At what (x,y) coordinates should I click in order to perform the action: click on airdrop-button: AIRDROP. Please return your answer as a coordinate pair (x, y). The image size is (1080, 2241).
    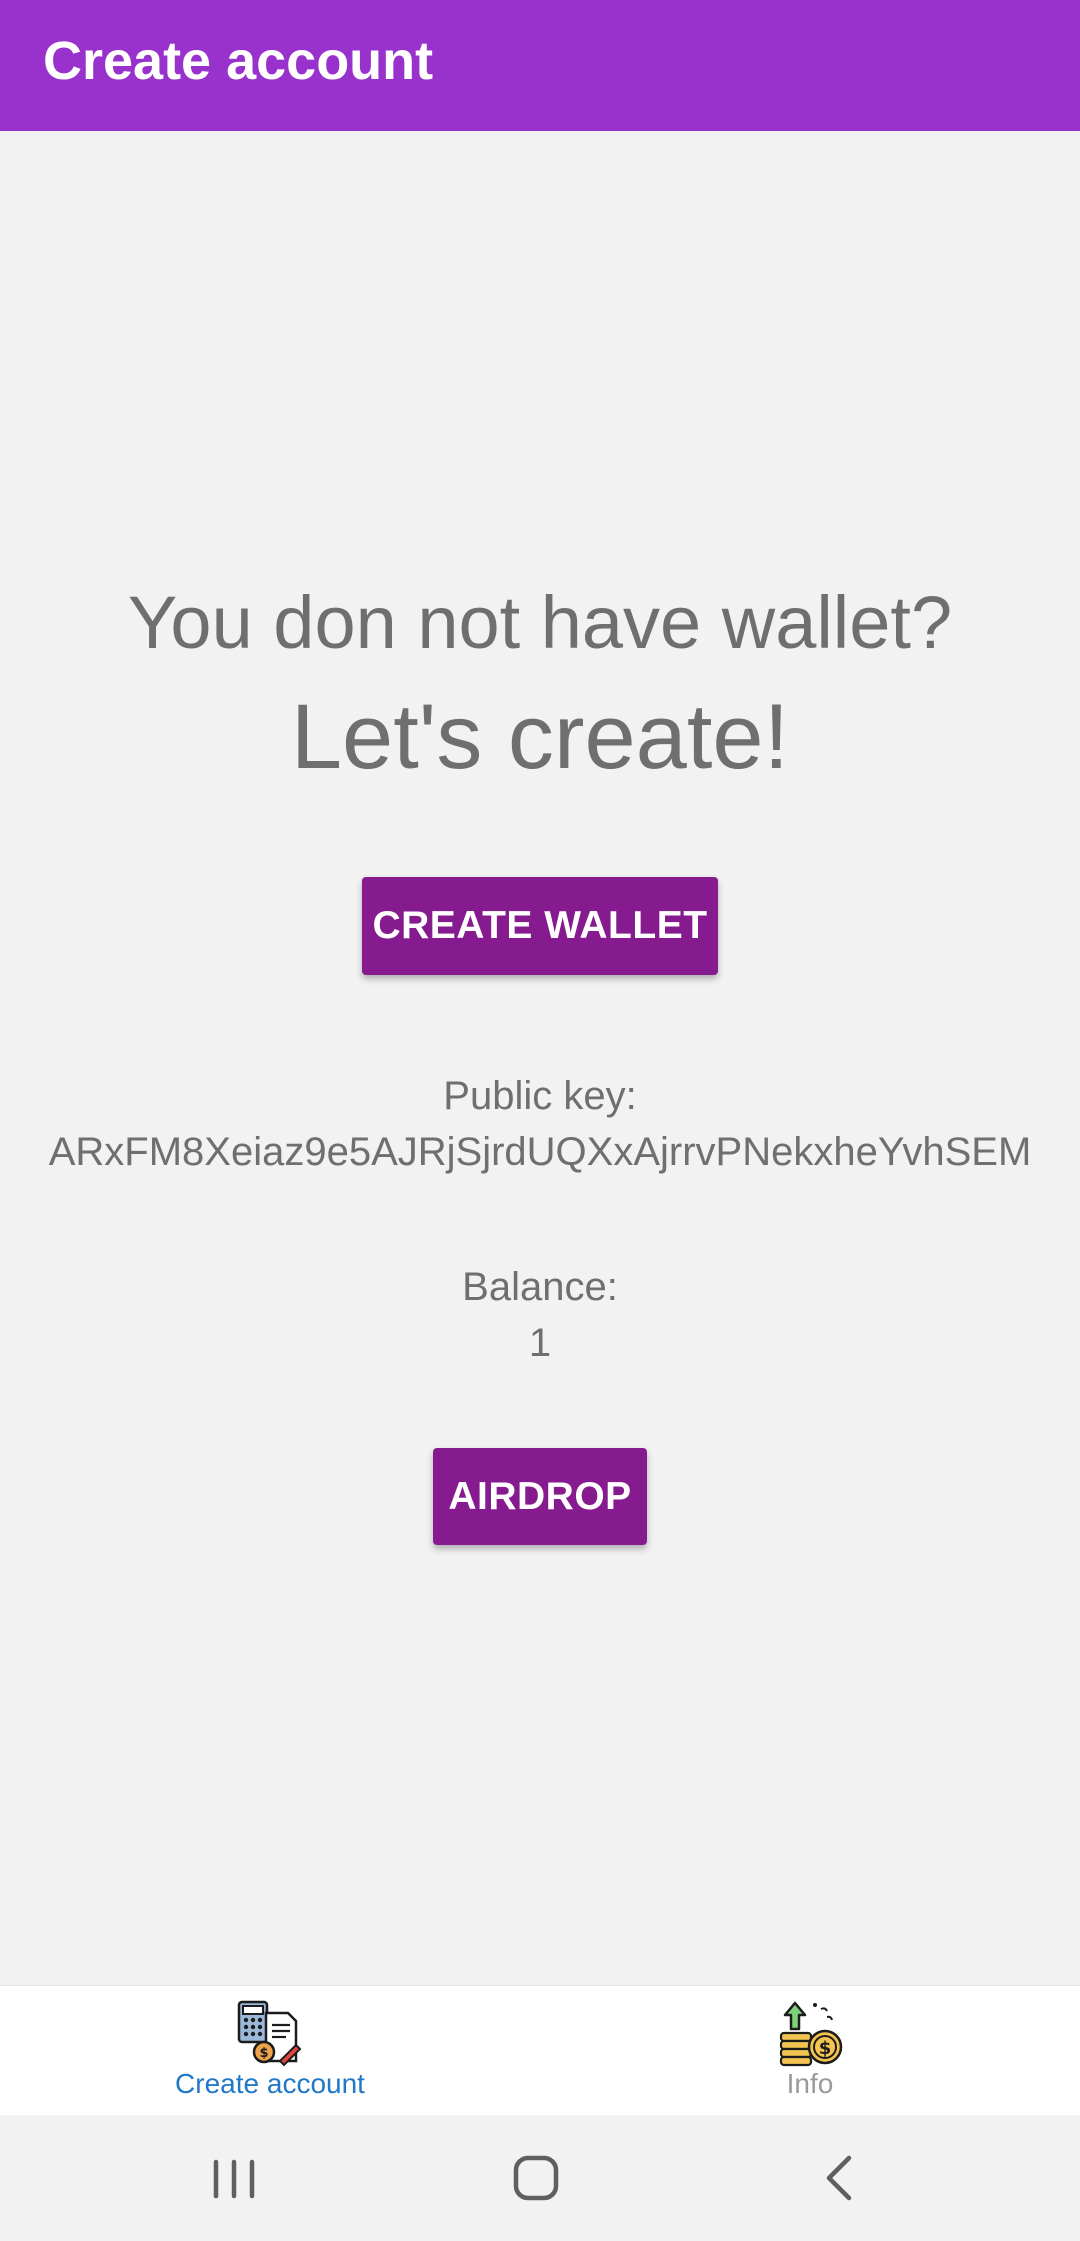
    Looking at the image, I should click on (540, 1496).